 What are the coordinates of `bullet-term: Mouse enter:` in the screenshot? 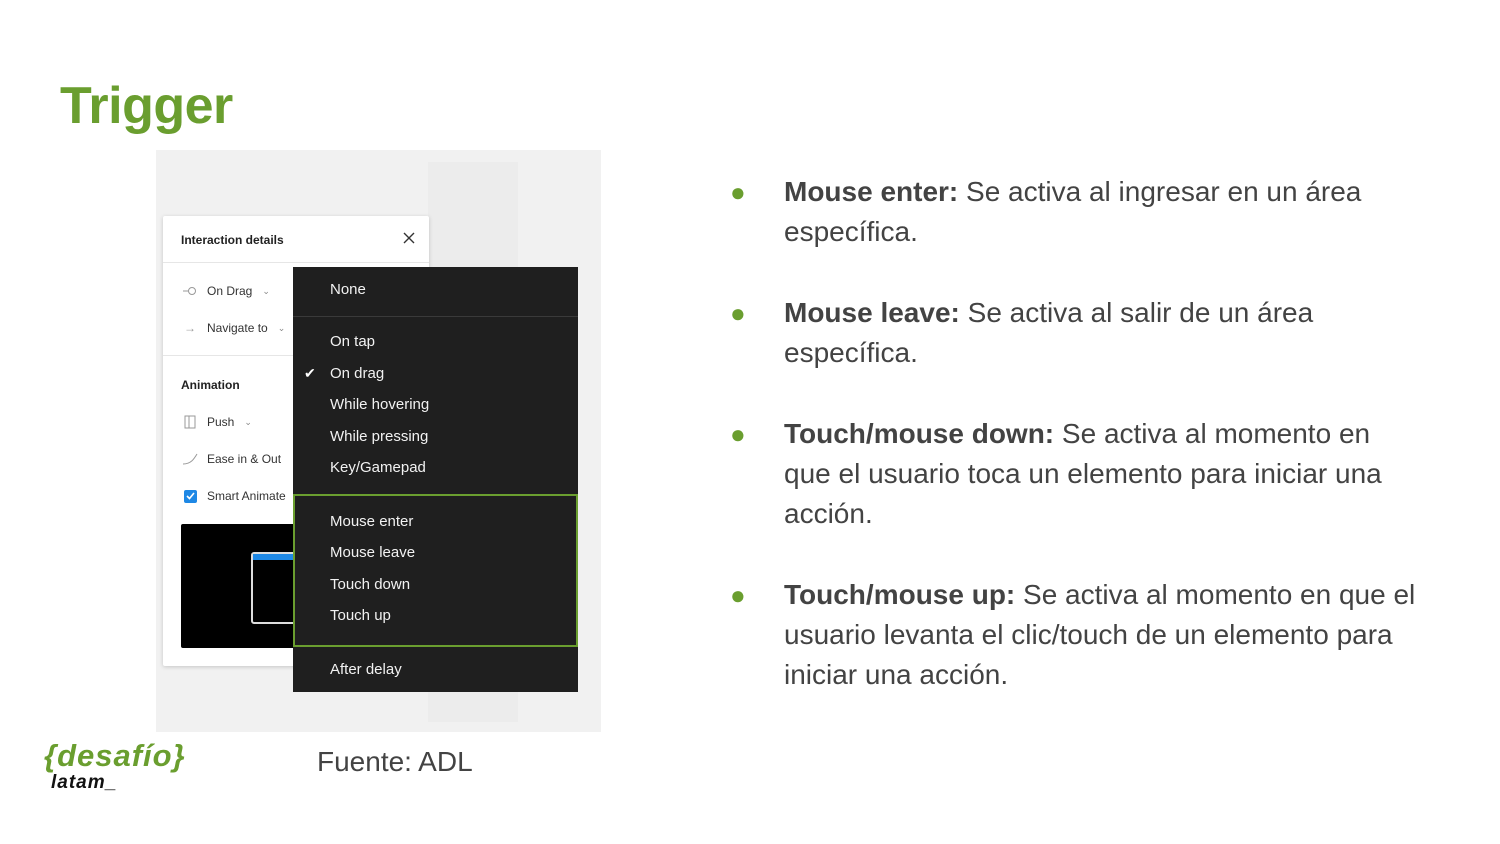 It's located at (871, 191).